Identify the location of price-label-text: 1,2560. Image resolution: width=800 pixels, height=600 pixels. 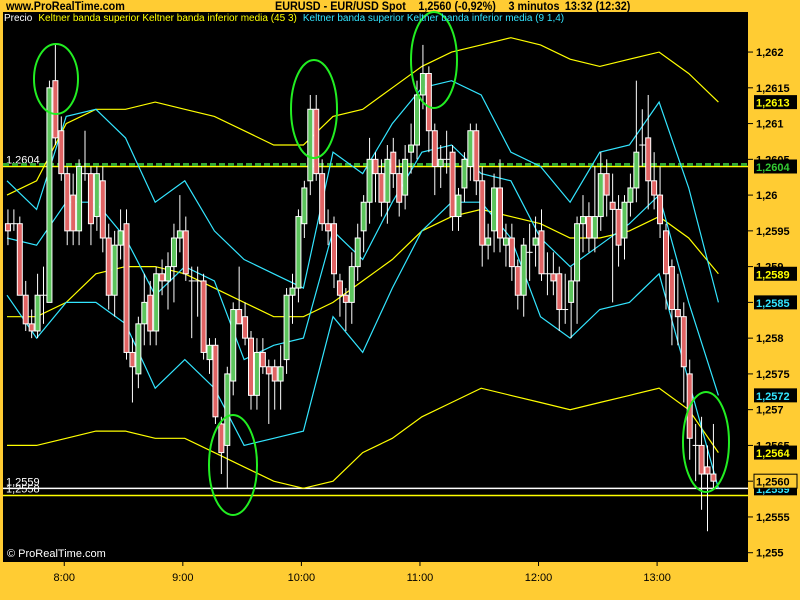
(773, 483).